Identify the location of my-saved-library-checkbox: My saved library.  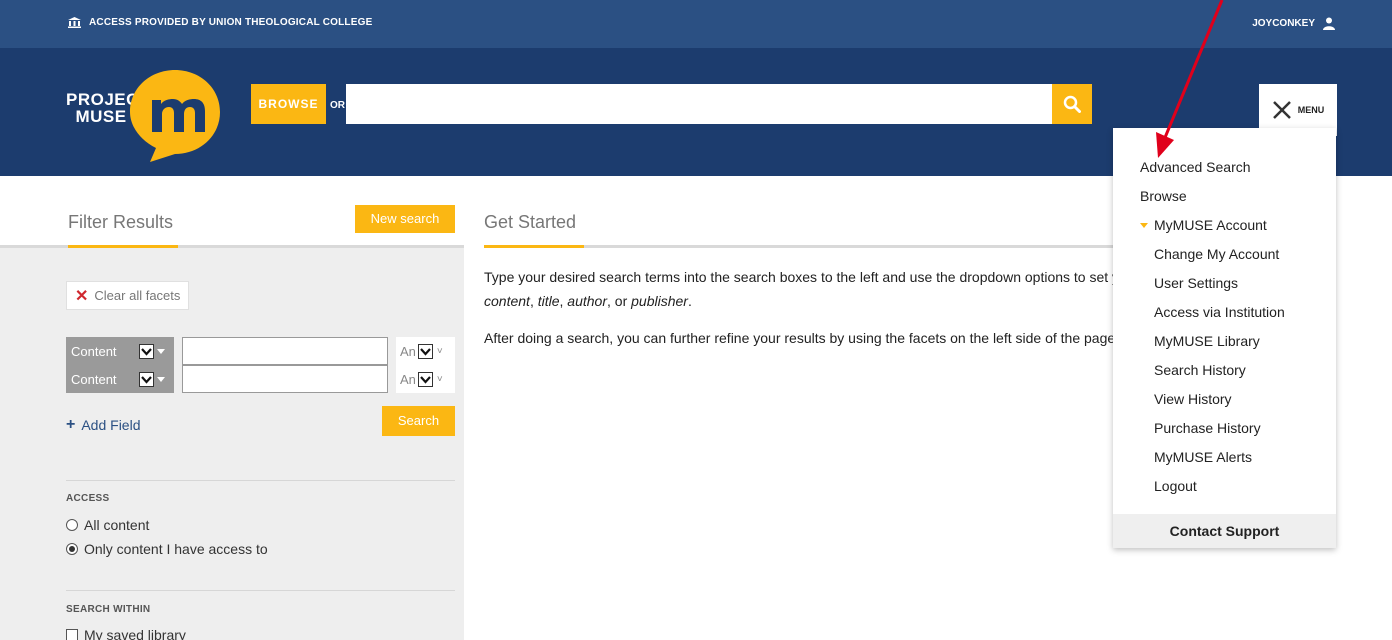
(126, 633).